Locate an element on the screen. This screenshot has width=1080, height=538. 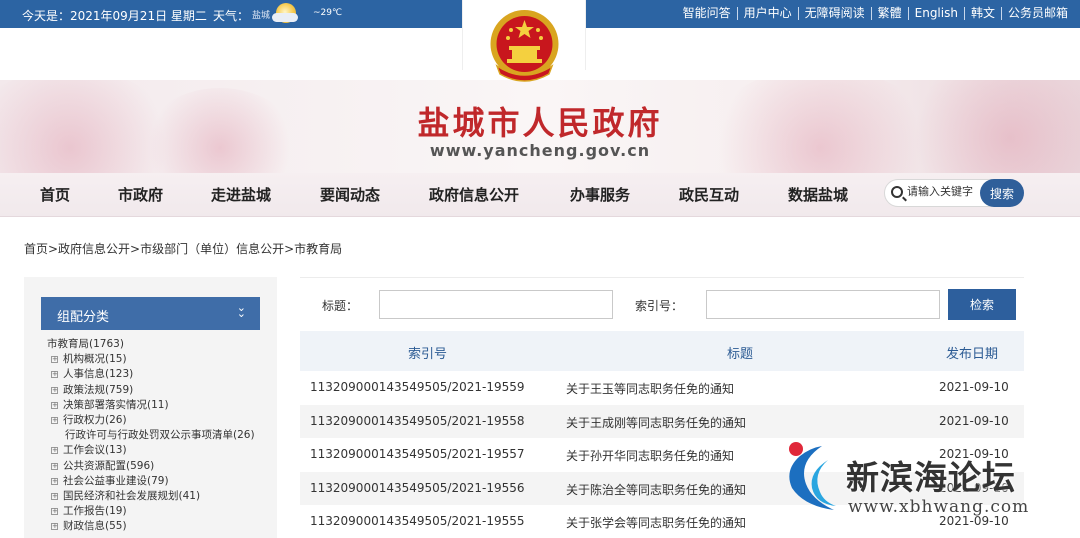
filter-search-button: 检索 is located at coordinates (982, 304).